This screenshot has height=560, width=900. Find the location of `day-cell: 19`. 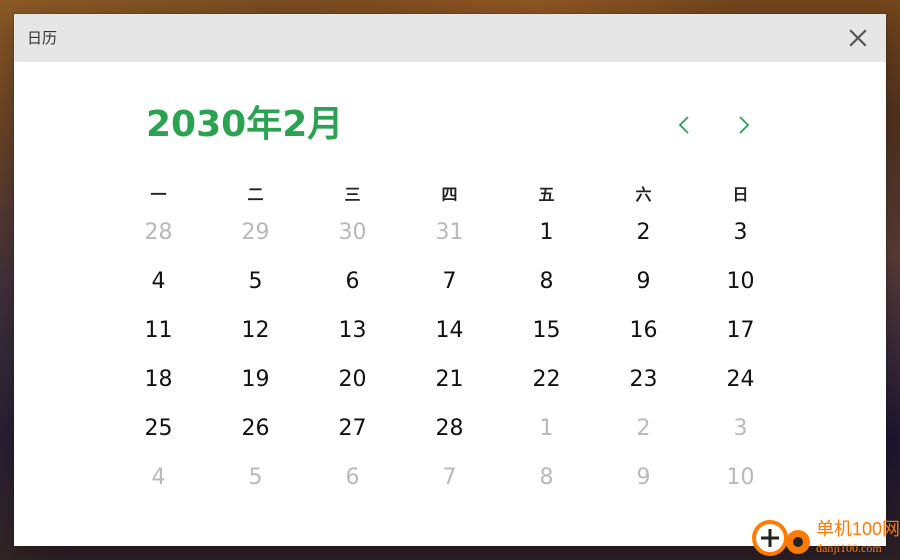

day-cell: 19 is located at coordinates (255, 388).